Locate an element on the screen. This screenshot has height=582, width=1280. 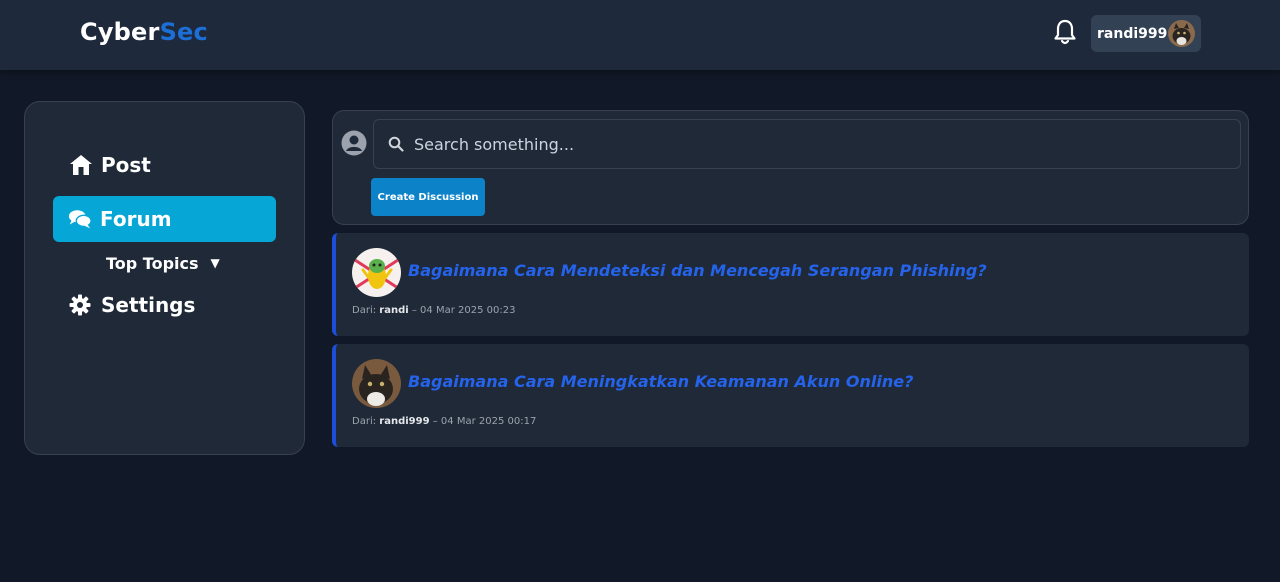
sidebar-item-post: Post is located at coordinates (110, 165).